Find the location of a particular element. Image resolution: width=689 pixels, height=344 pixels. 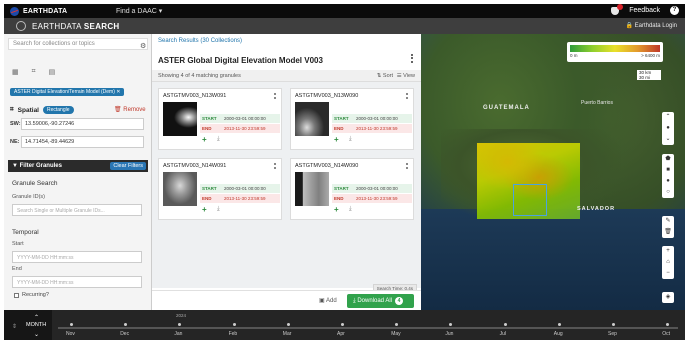

timeline-zoom-up-icon: ⌃ is located at coordinates (36, 317).